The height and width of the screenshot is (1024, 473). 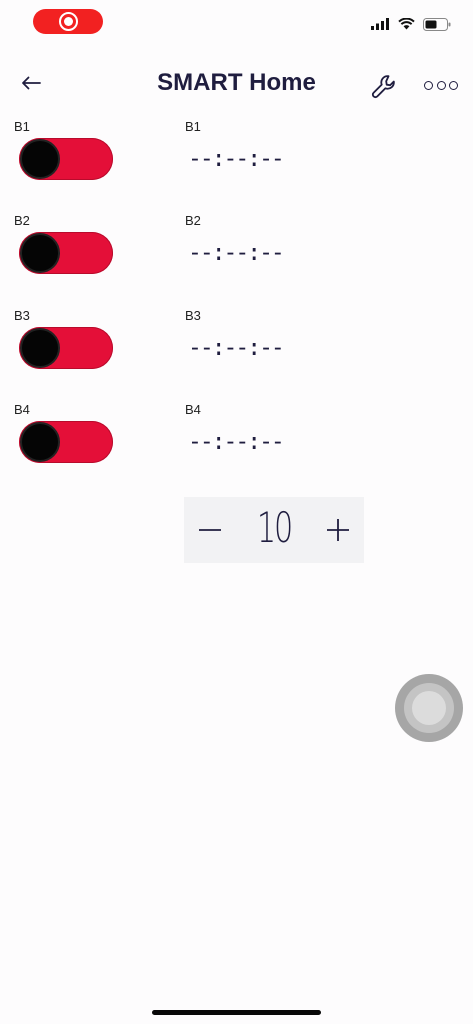 I want to click on assistive-touch-core, so click(x=429, y=708).